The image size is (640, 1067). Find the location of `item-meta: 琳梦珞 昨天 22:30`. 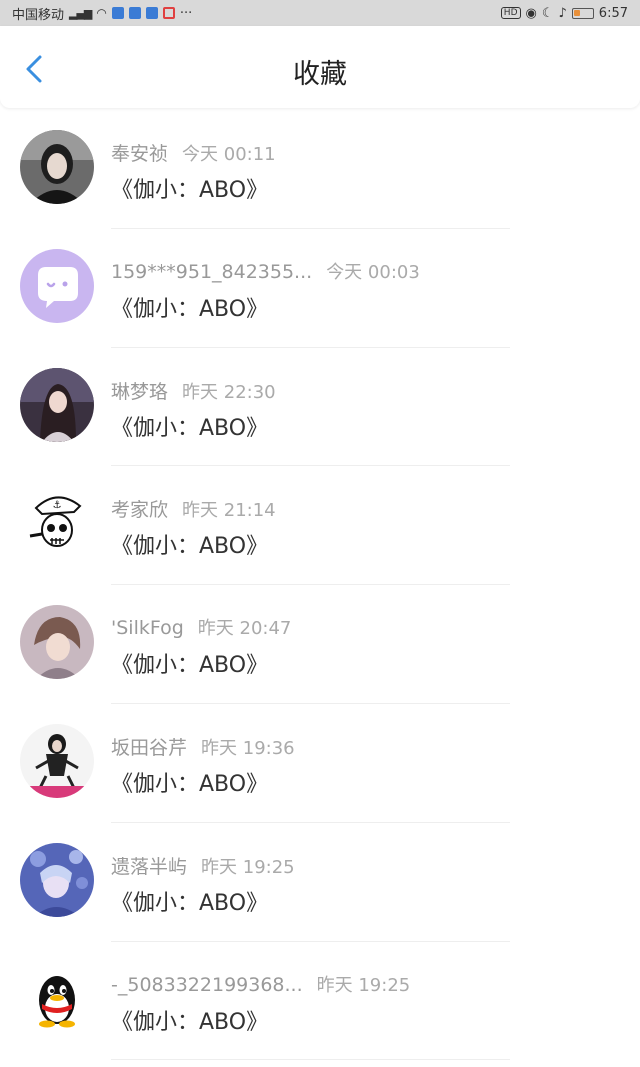

item-meta: 琳梦珞 昨天 22:30 is located at coordinates (193, 390).